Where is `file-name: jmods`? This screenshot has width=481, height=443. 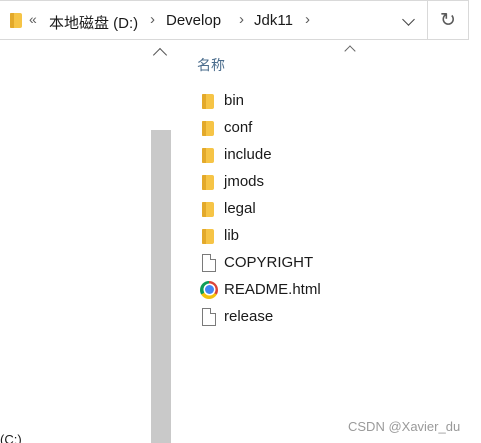 file-name: jmods is located at coordinates (244, 181).